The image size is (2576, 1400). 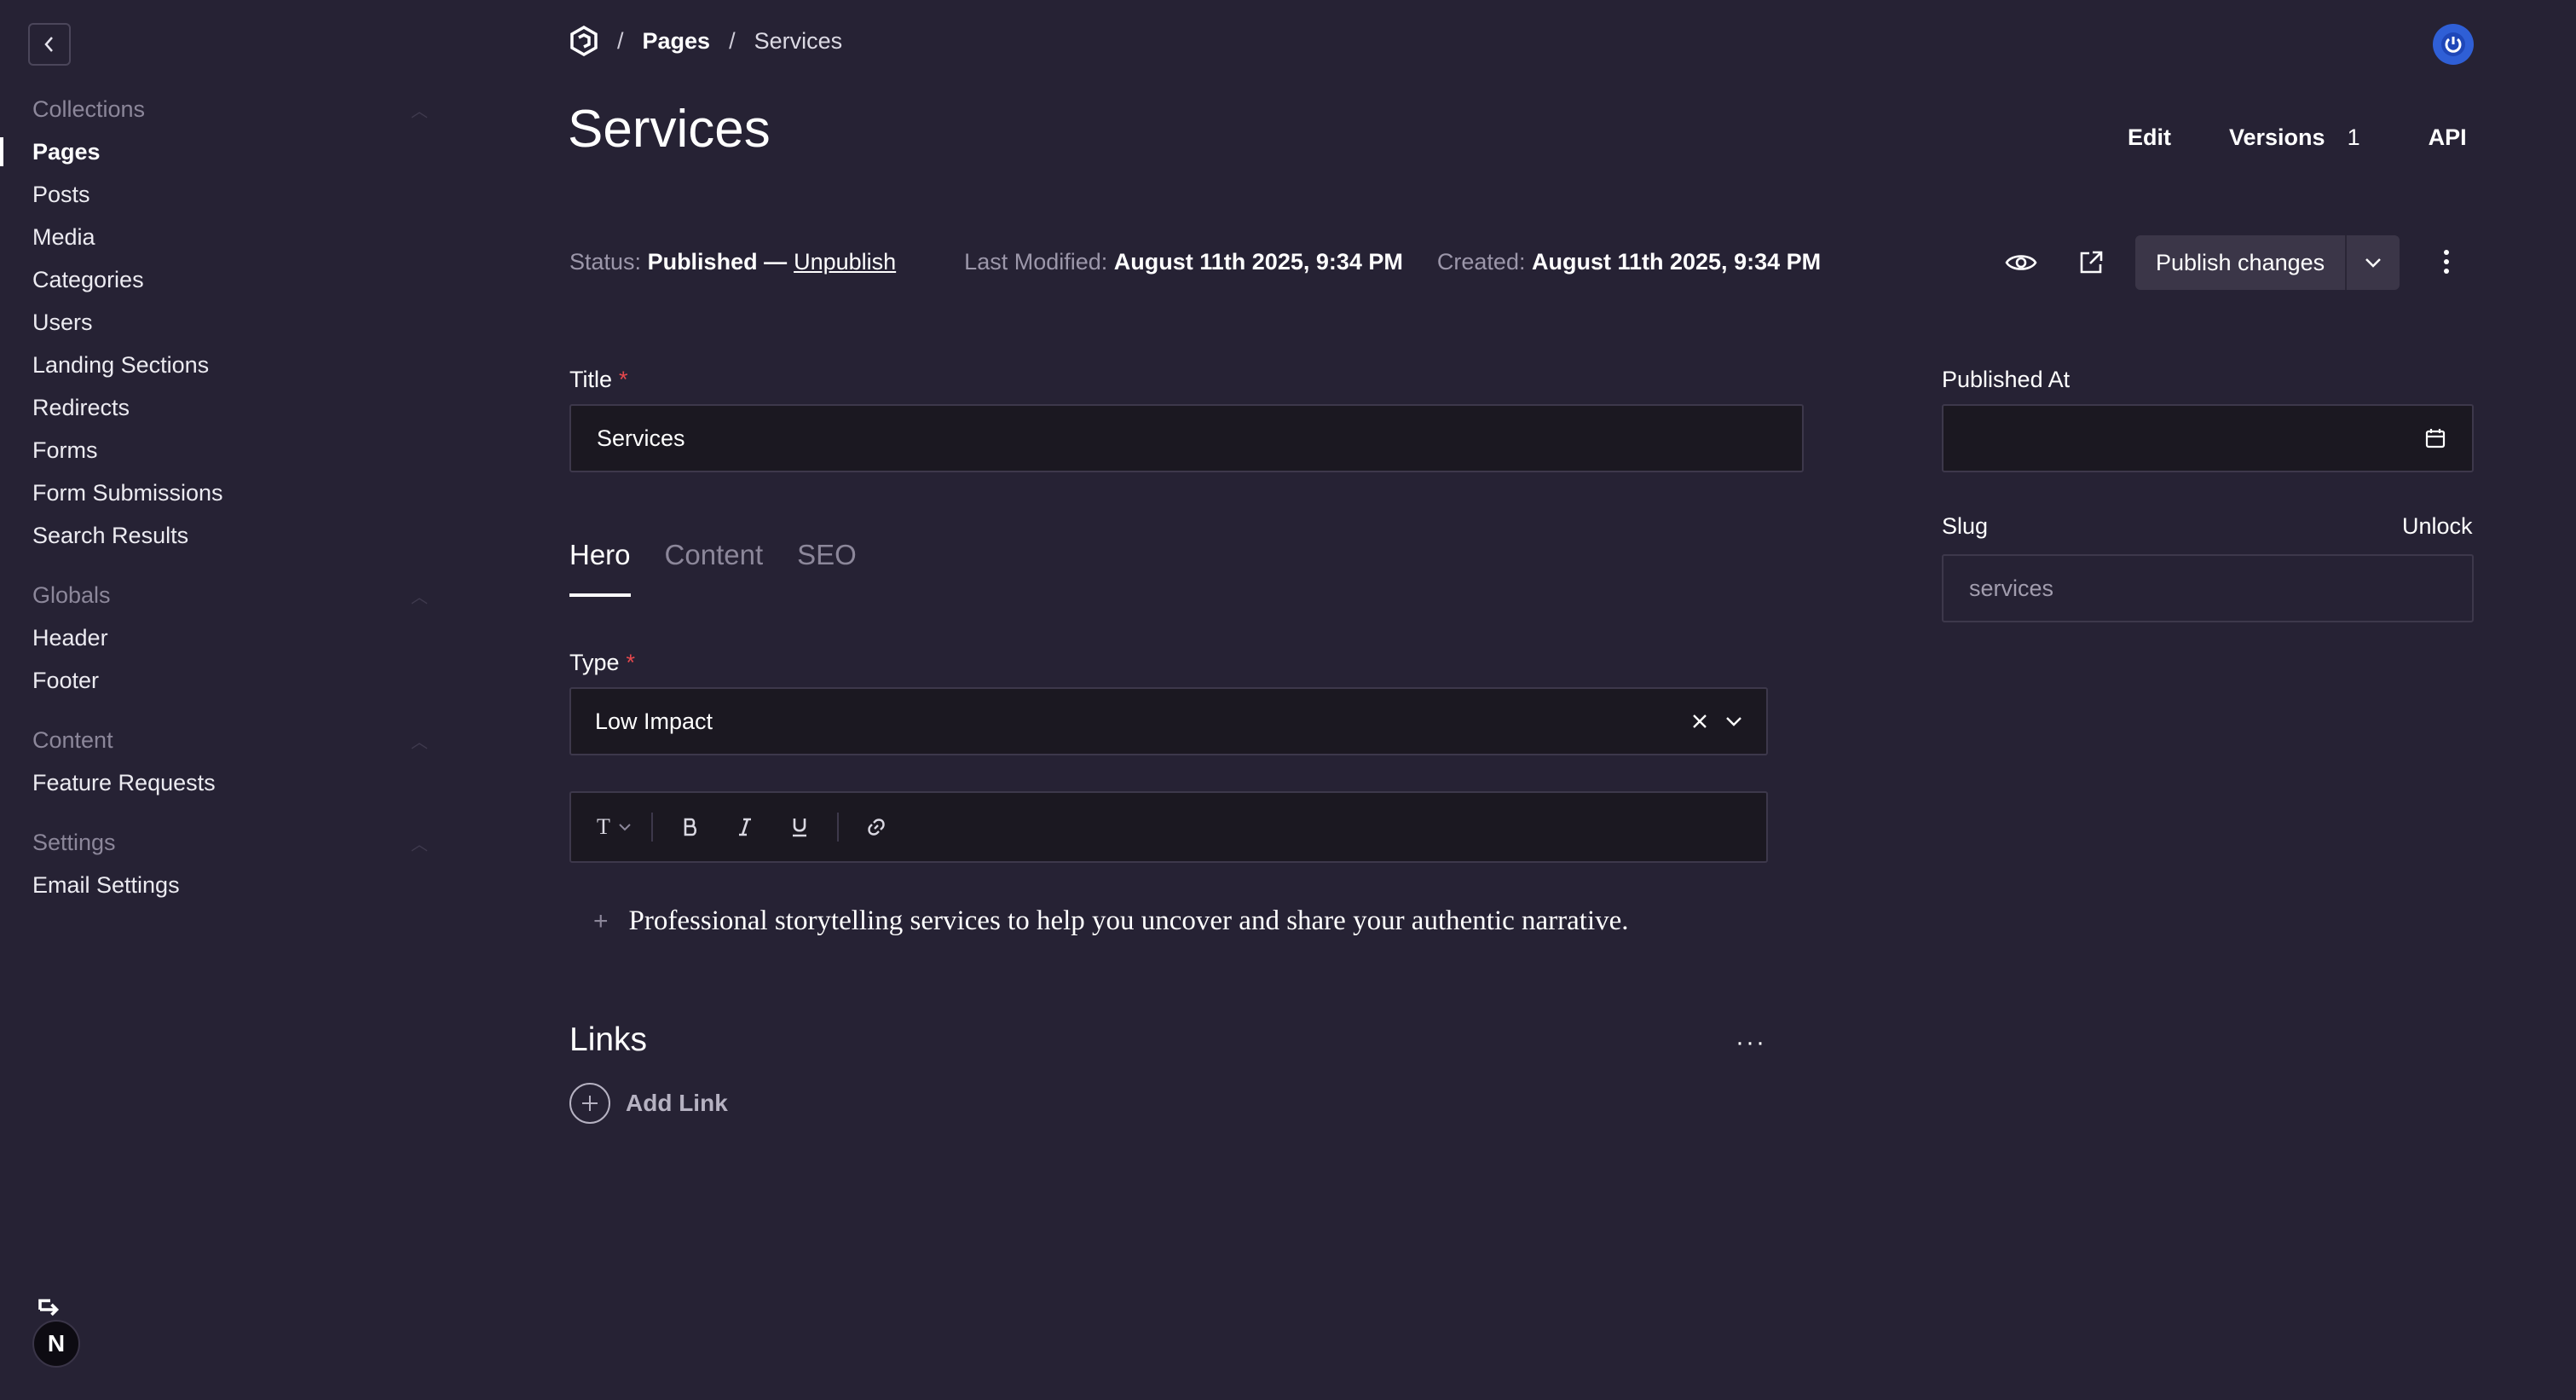 I want to click on breadcrumb-pages-link: Pages, so click(x=677, y=41).